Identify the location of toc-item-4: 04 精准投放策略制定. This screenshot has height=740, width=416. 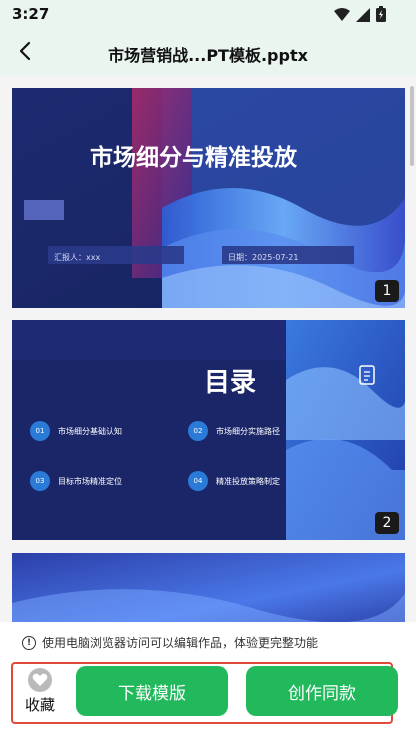
(234, 481).